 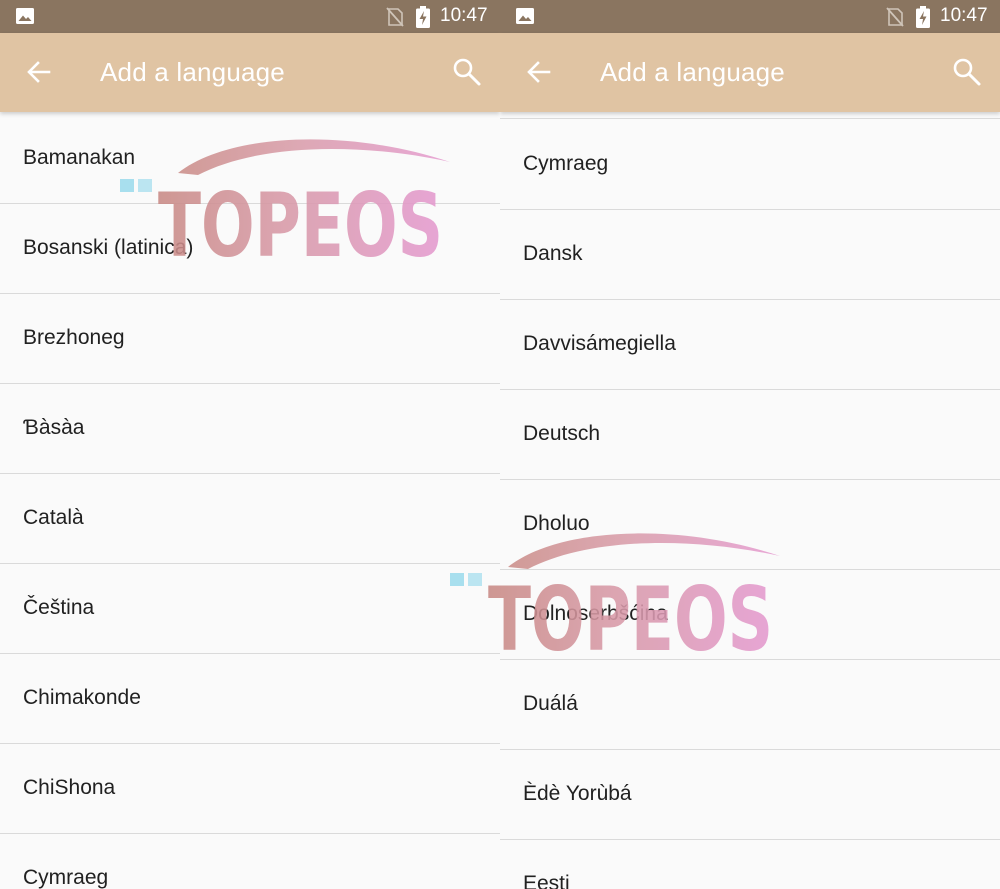 What do you see at coordinates (595, 613) in the screenshot?
I see `language-label: Dolnoserbšćina` at bounding box center [595, 613].